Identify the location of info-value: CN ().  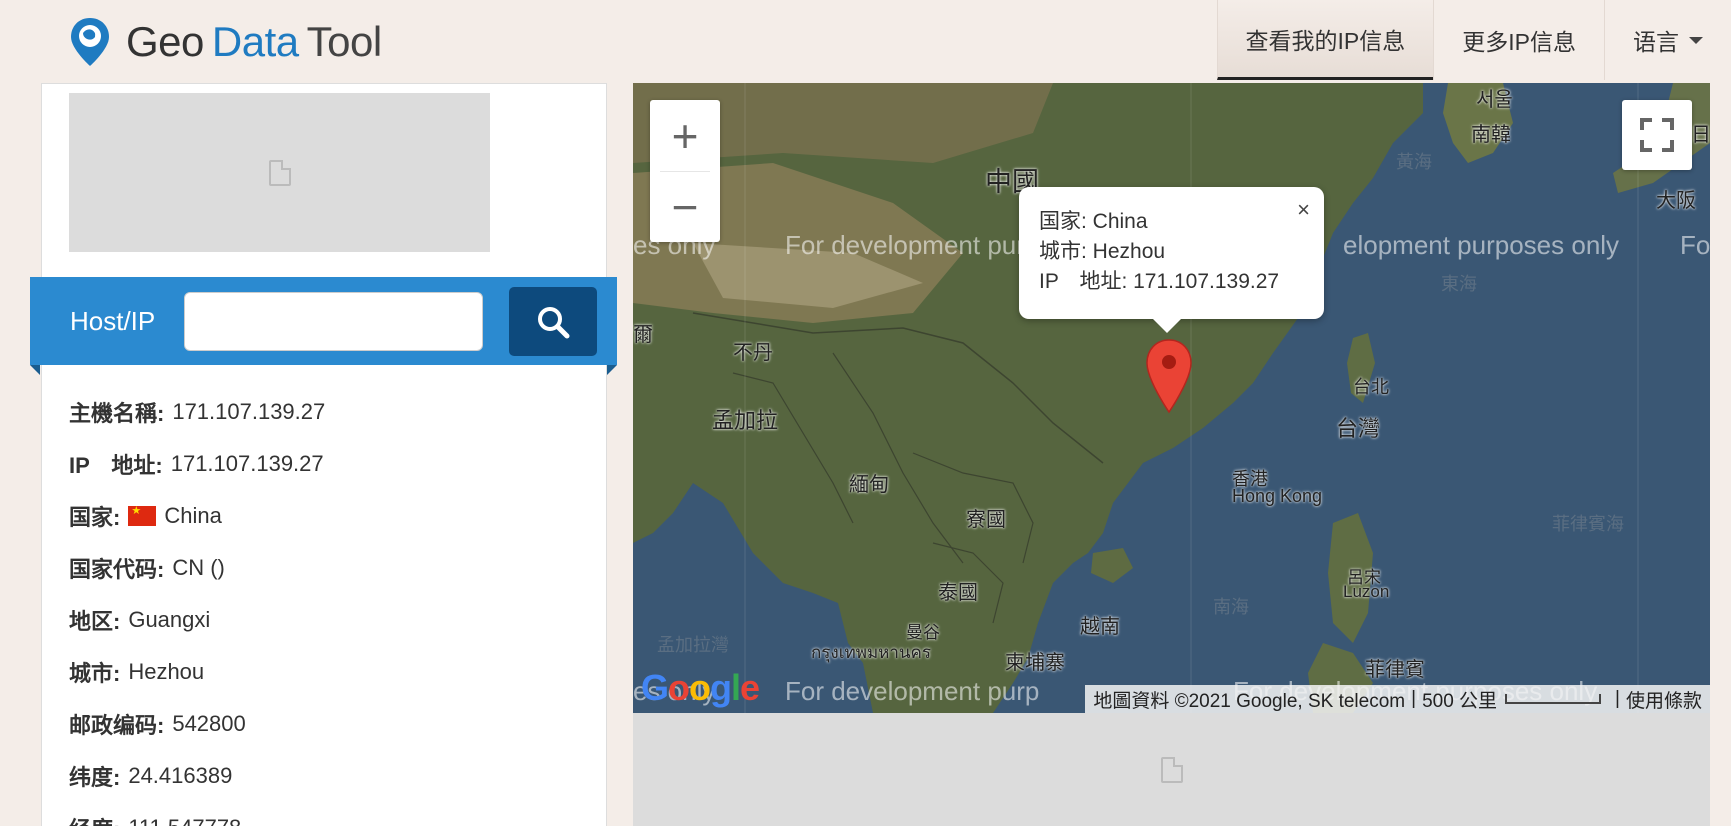
(198, 567).